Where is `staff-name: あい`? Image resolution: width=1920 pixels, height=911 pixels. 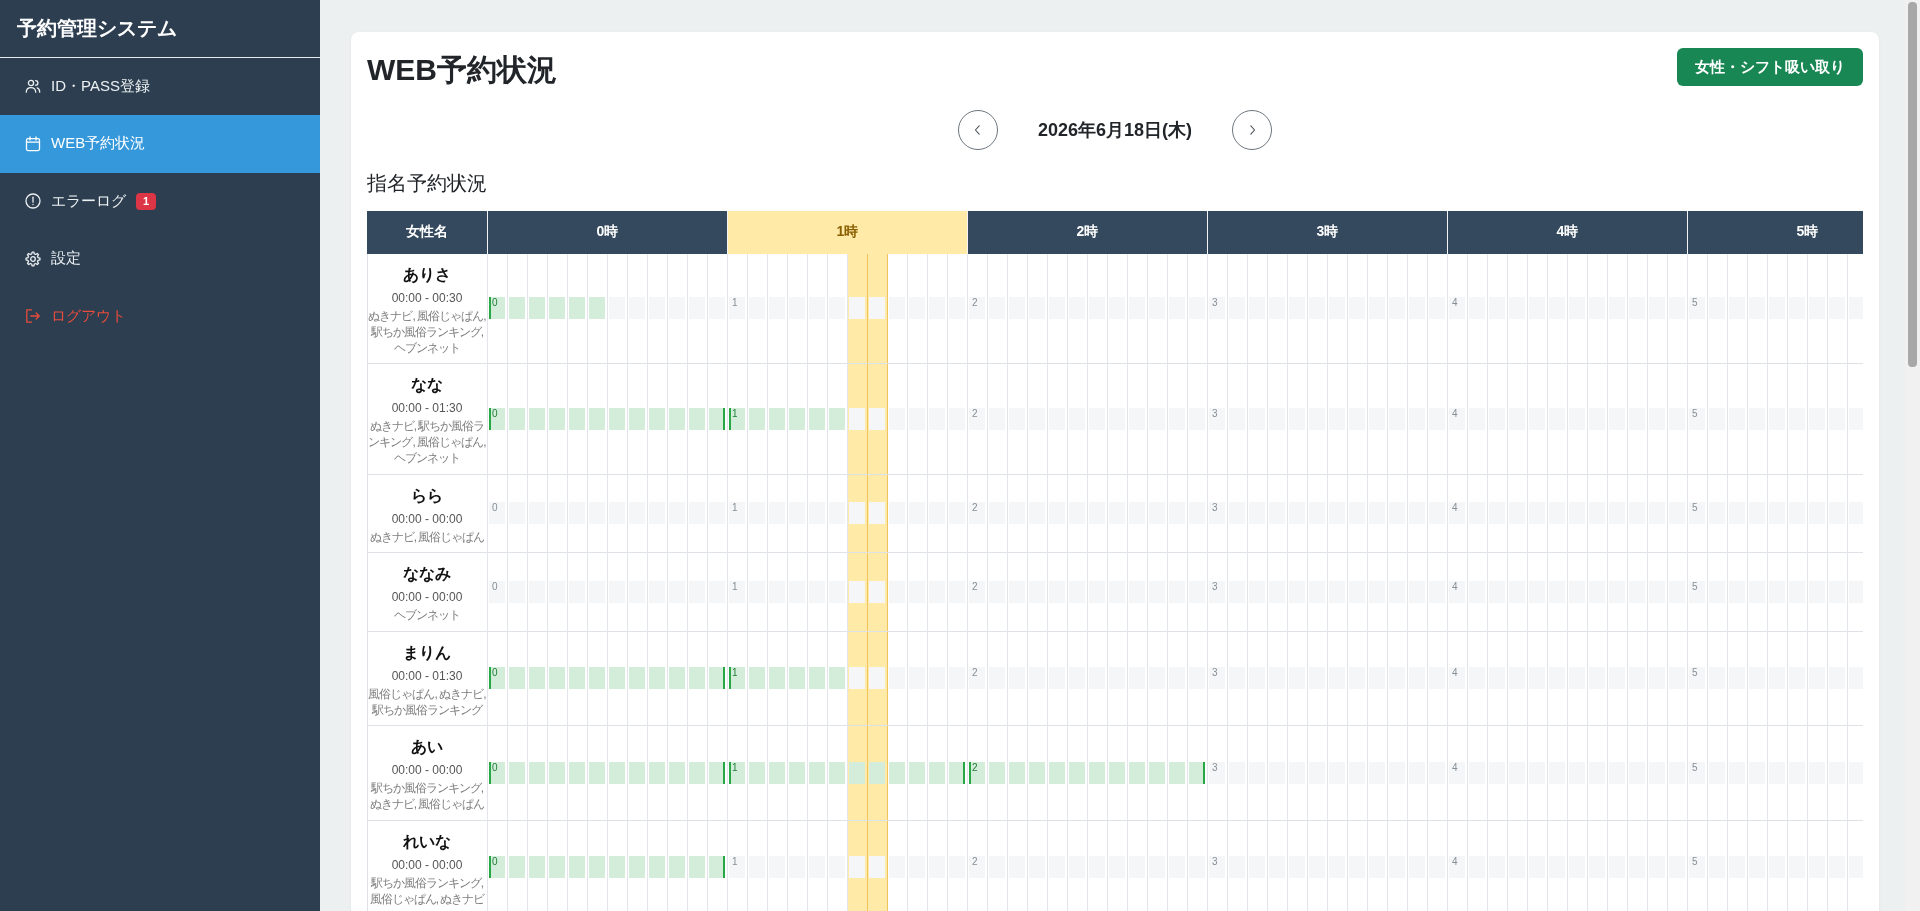
staff-name: あい is located at coordinates (427, 747).